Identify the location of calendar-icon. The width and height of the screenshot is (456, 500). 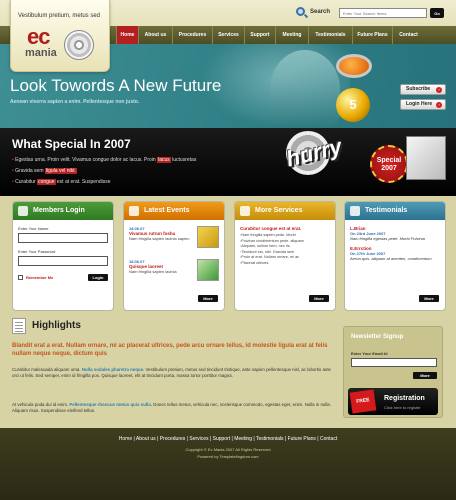
(134, 211).